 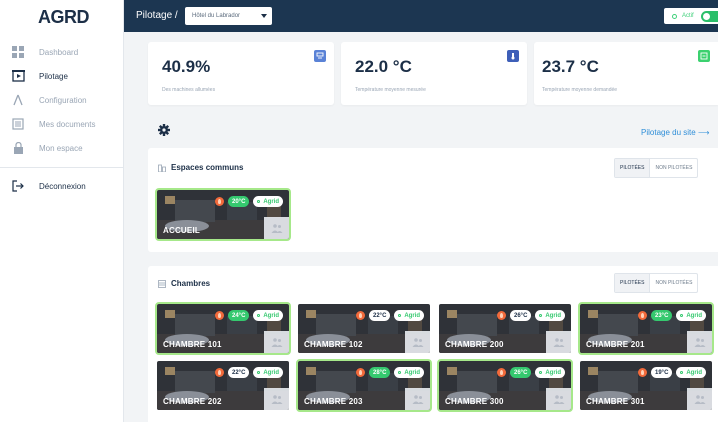 What do you see at coordinates (646, 385) in the screenshot?
I see `room-card: 19°C Agrid CHAMBRE 301` at bounding box center [646, 385].